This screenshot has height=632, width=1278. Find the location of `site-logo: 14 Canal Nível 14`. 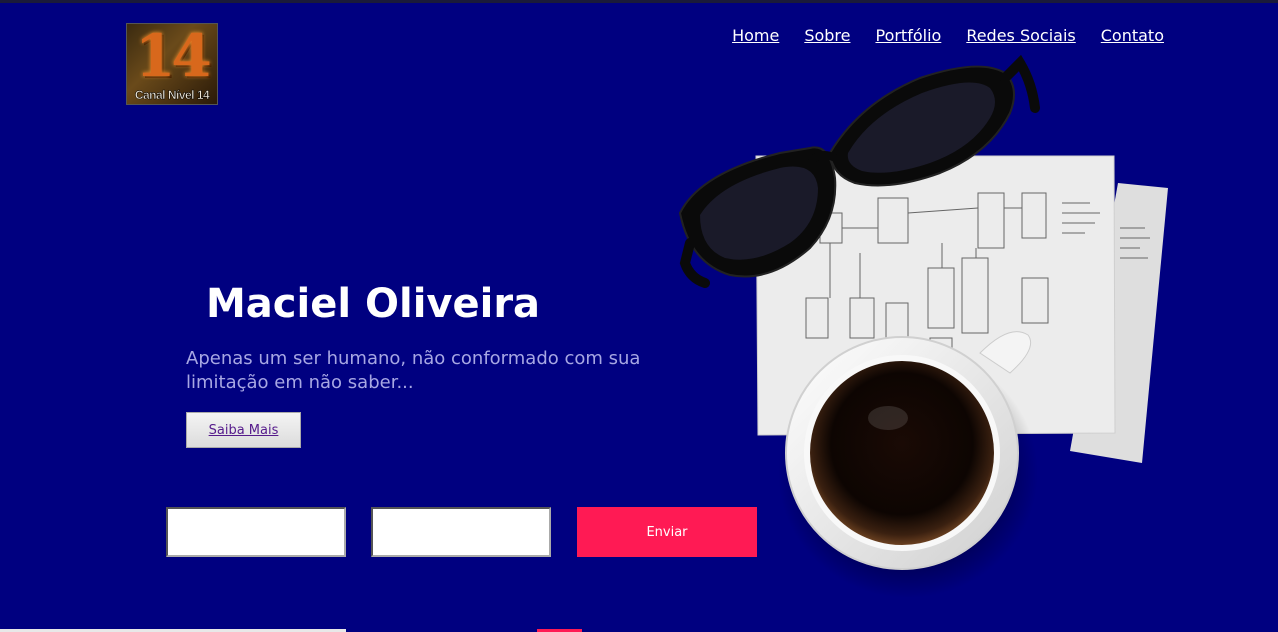

site-logo: 14 Canal Nível 14 is located at coordinates (172, 64).